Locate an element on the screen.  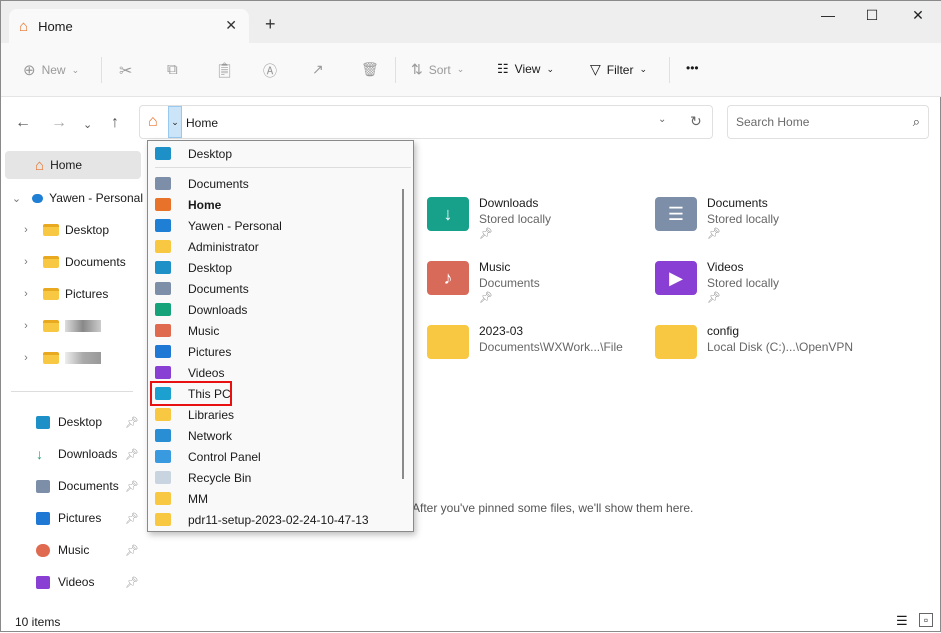
recycle-bin-icon is located at coordinates (163, 477).